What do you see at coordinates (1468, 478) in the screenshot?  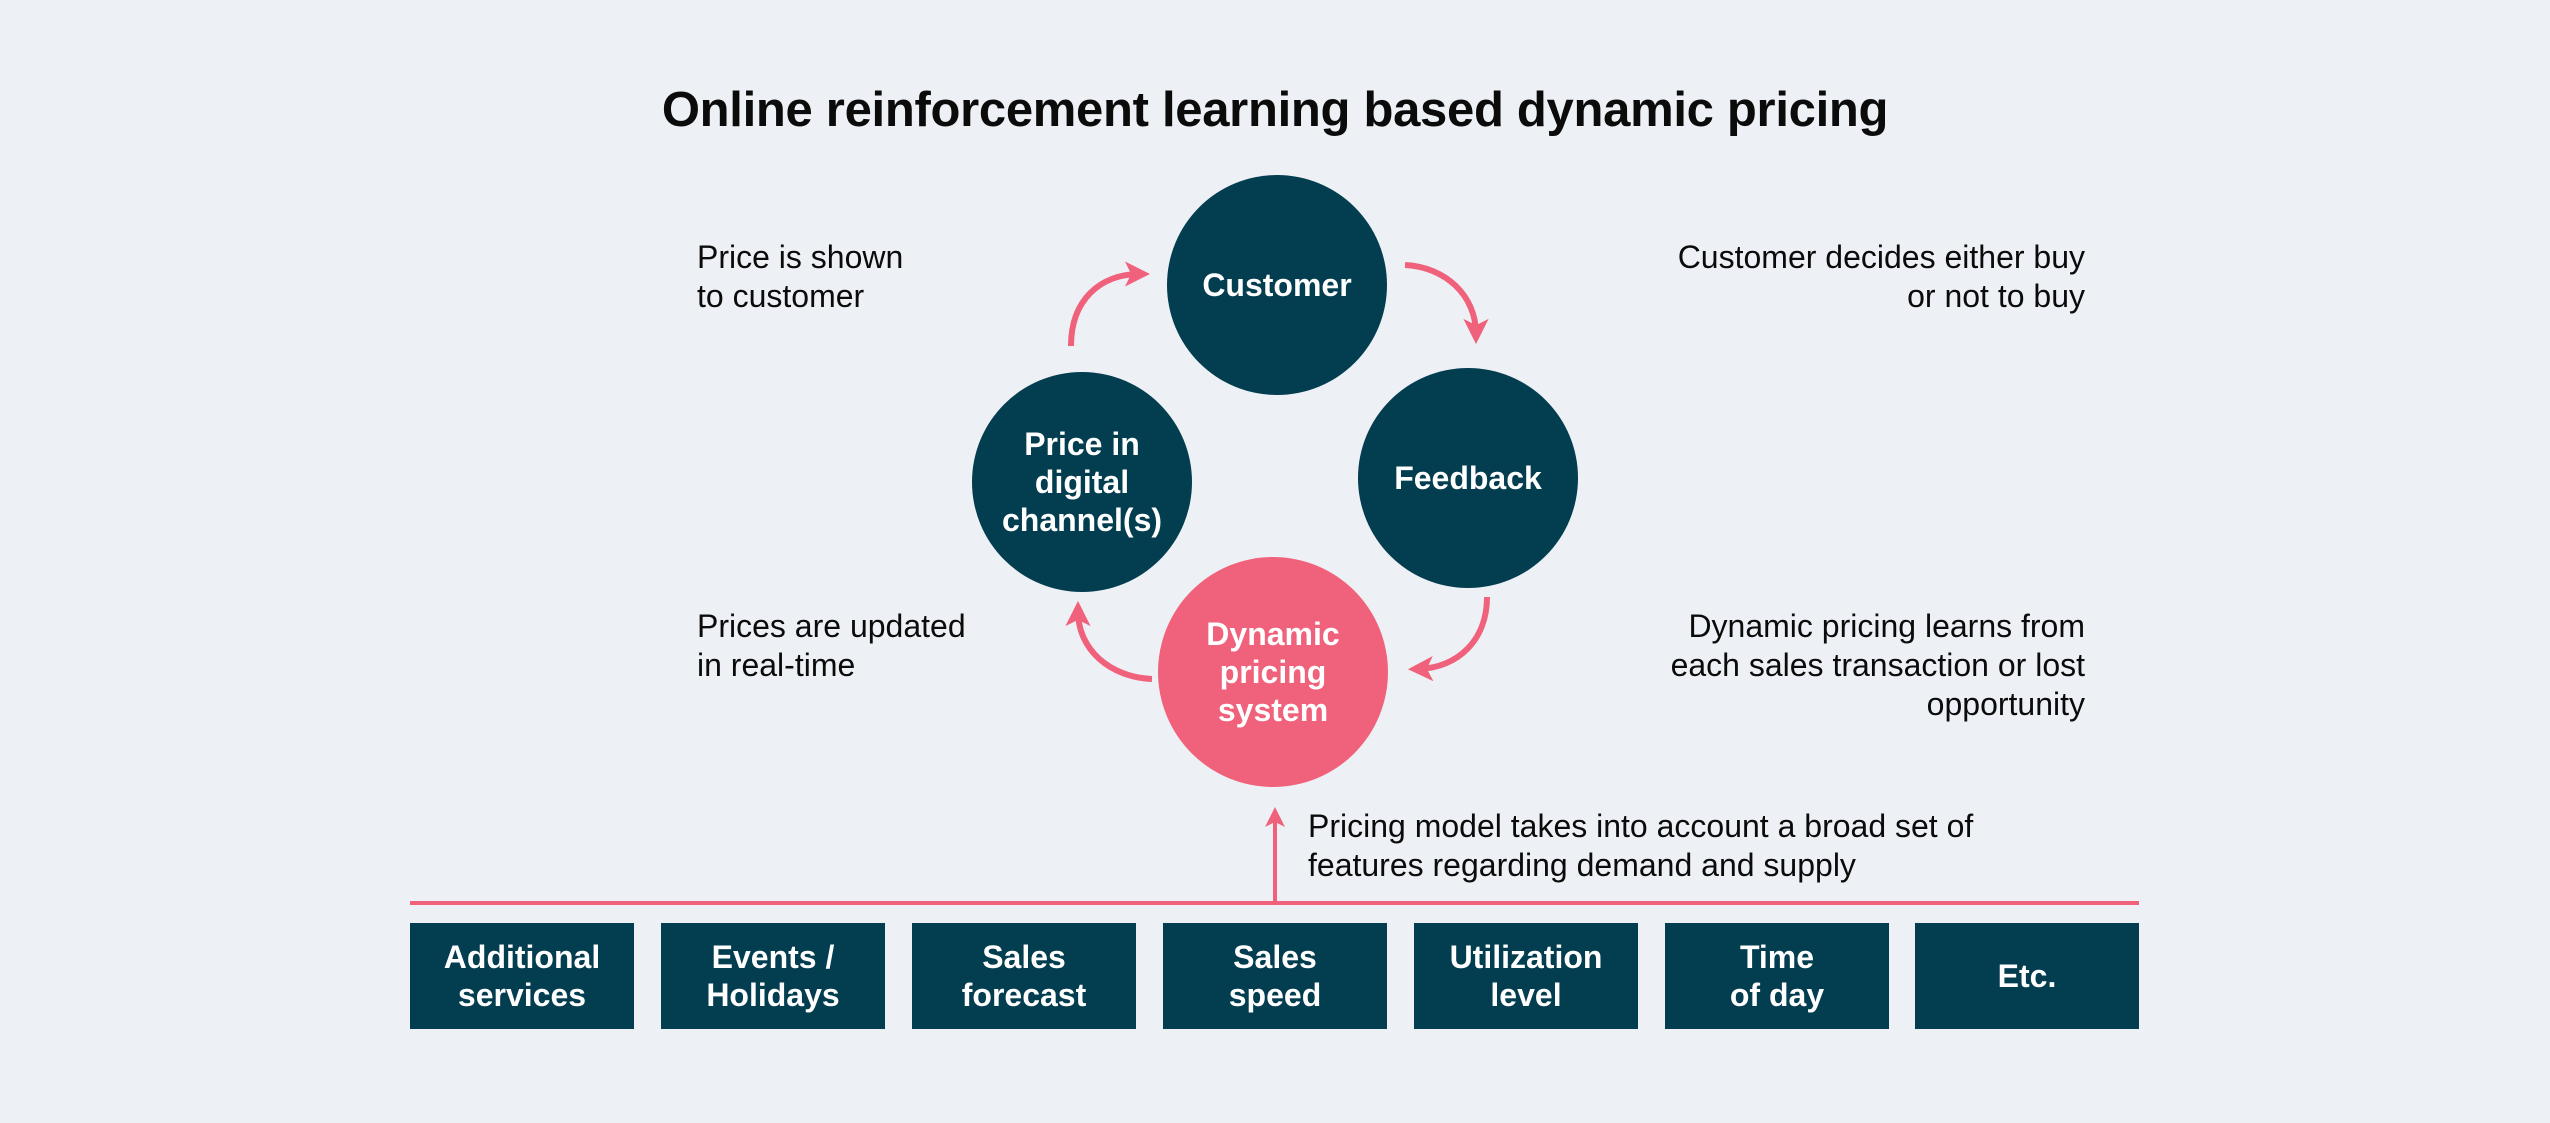 I see `node-feedback: Feedback` at bounding box center [1468, 478].